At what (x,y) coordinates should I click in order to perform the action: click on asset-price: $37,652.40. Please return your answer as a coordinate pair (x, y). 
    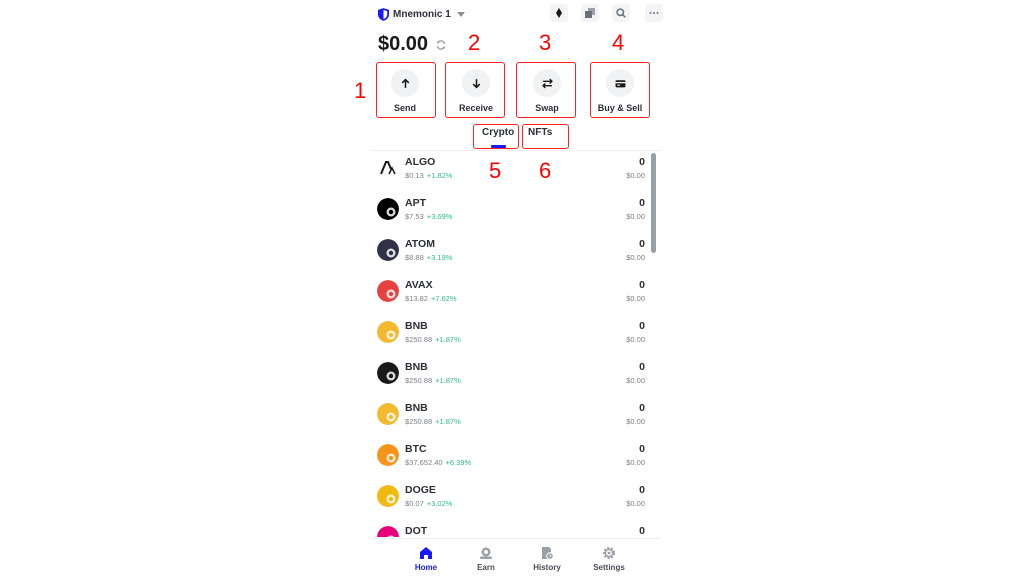
    Looking at the image, I should click on (424, 462).